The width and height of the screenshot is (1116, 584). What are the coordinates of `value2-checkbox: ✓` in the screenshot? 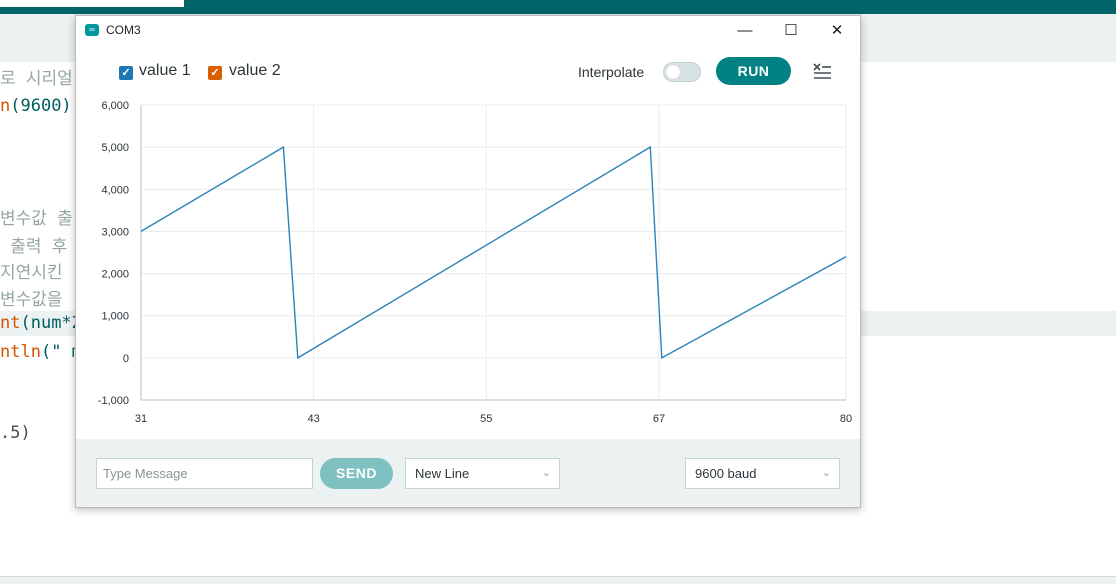 It's located at (215, 73).